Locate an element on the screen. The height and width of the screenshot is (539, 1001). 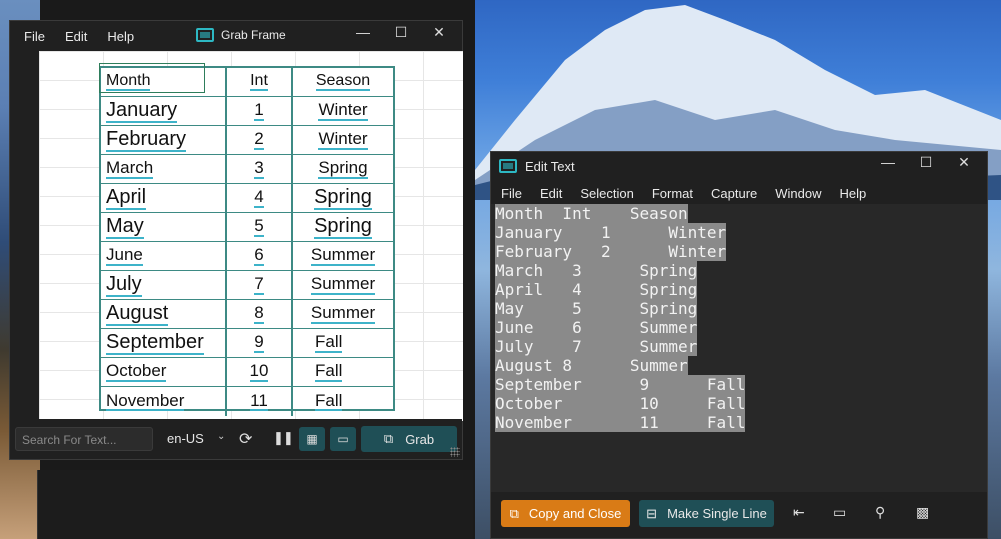
text-line-content: January 1 Winter is located at coordinates (611, 232).